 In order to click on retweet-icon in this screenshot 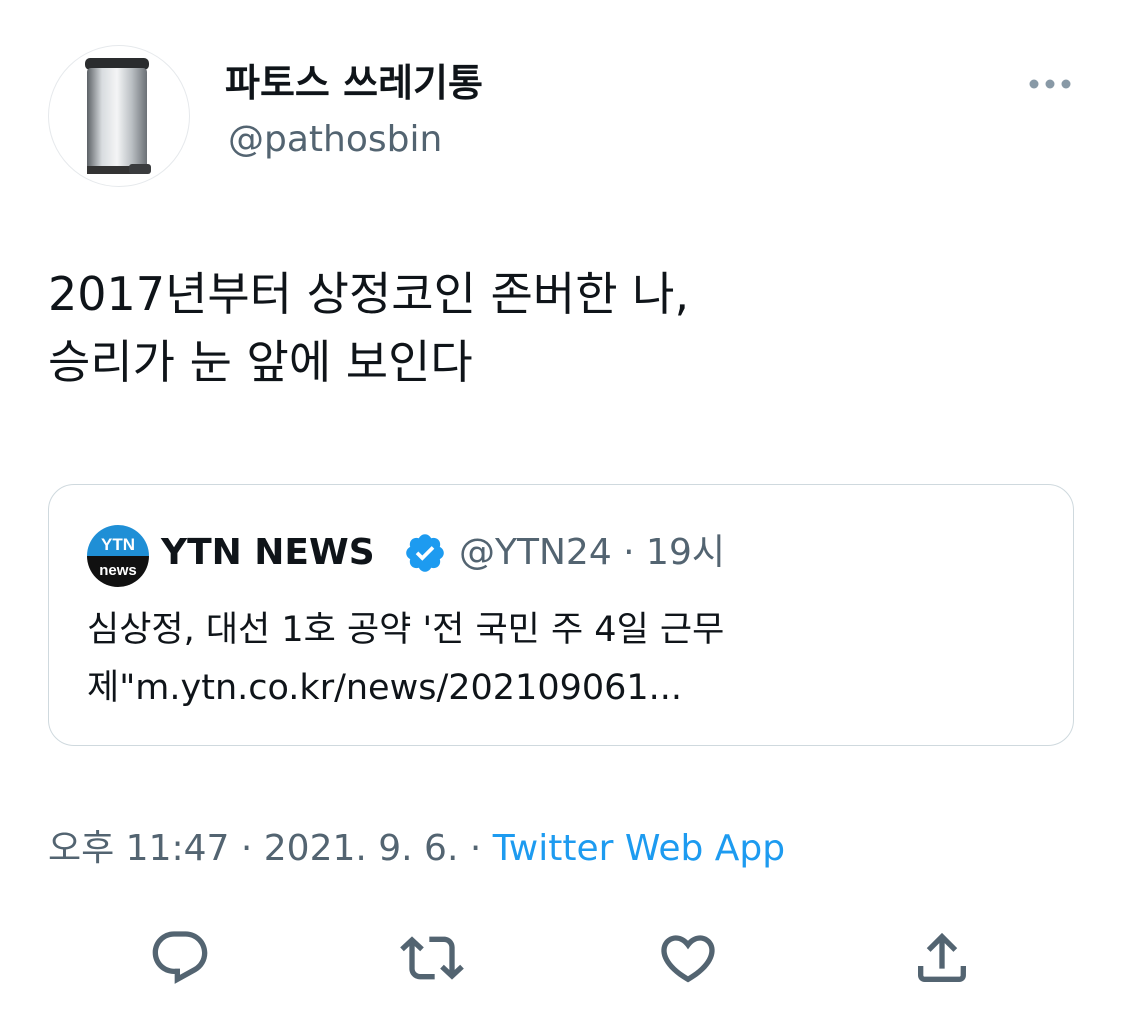, I will do `click(432, 958)`.